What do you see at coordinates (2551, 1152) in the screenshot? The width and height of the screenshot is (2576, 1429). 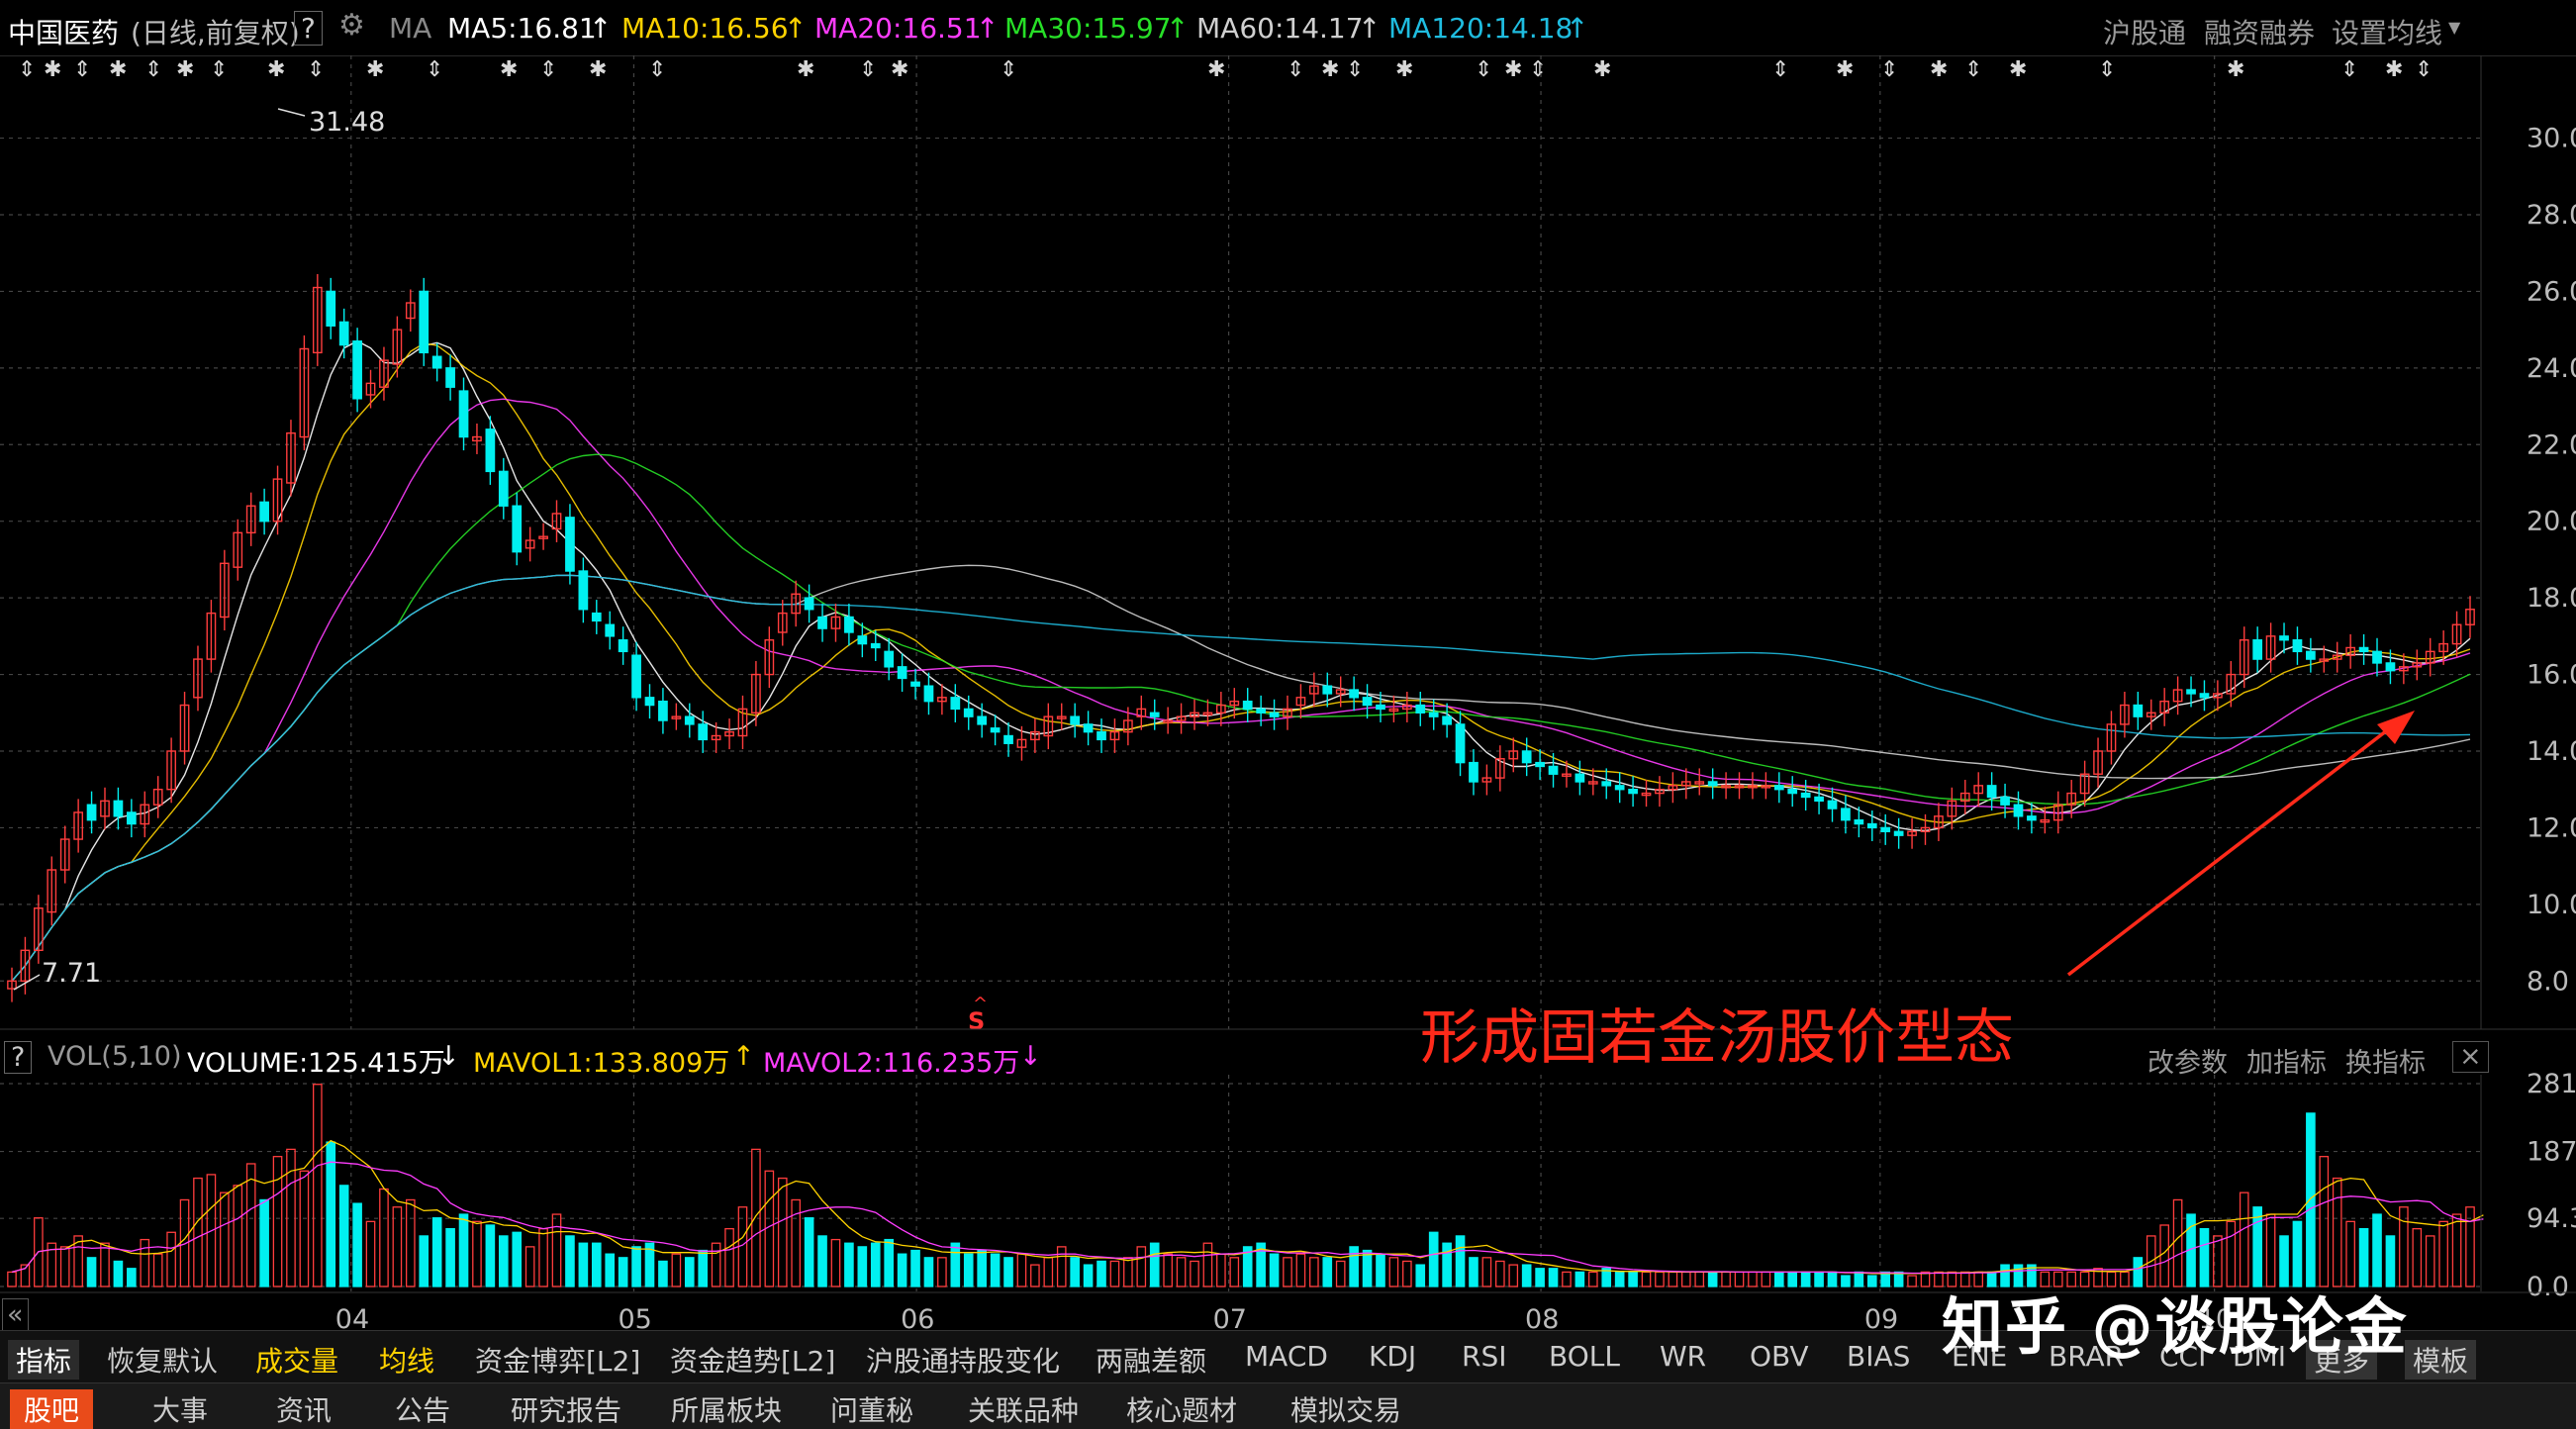 I see `volume-tick-label: 187.0` at bounding box center [2551, 1152].